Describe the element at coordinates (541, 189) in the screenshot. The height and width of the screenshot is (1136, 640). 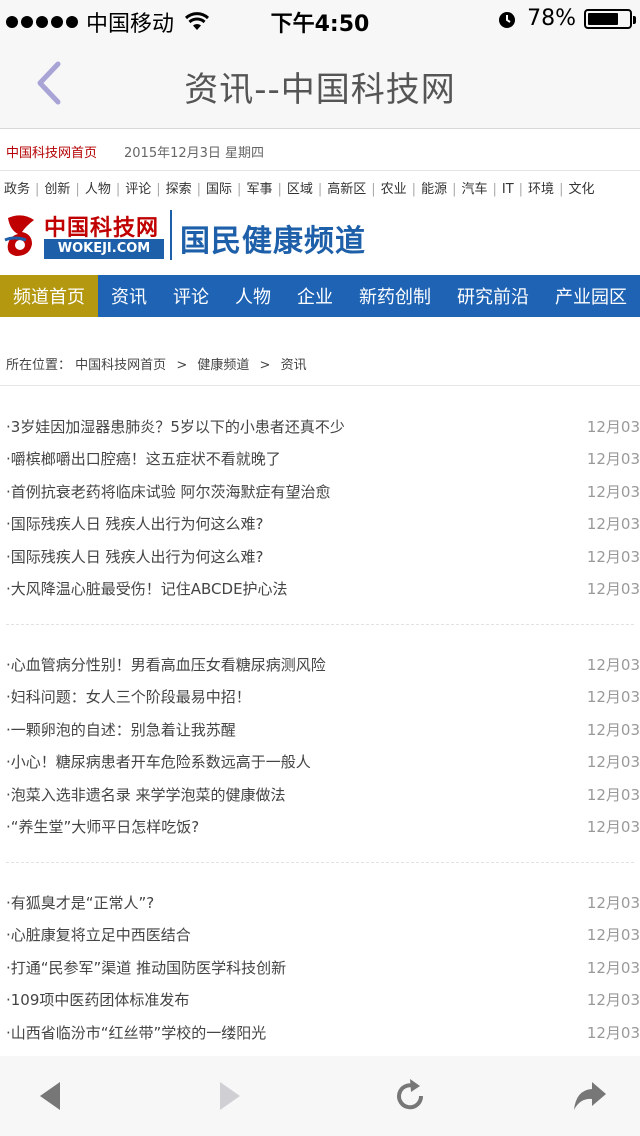
I see `category-link: 环境` at that location.